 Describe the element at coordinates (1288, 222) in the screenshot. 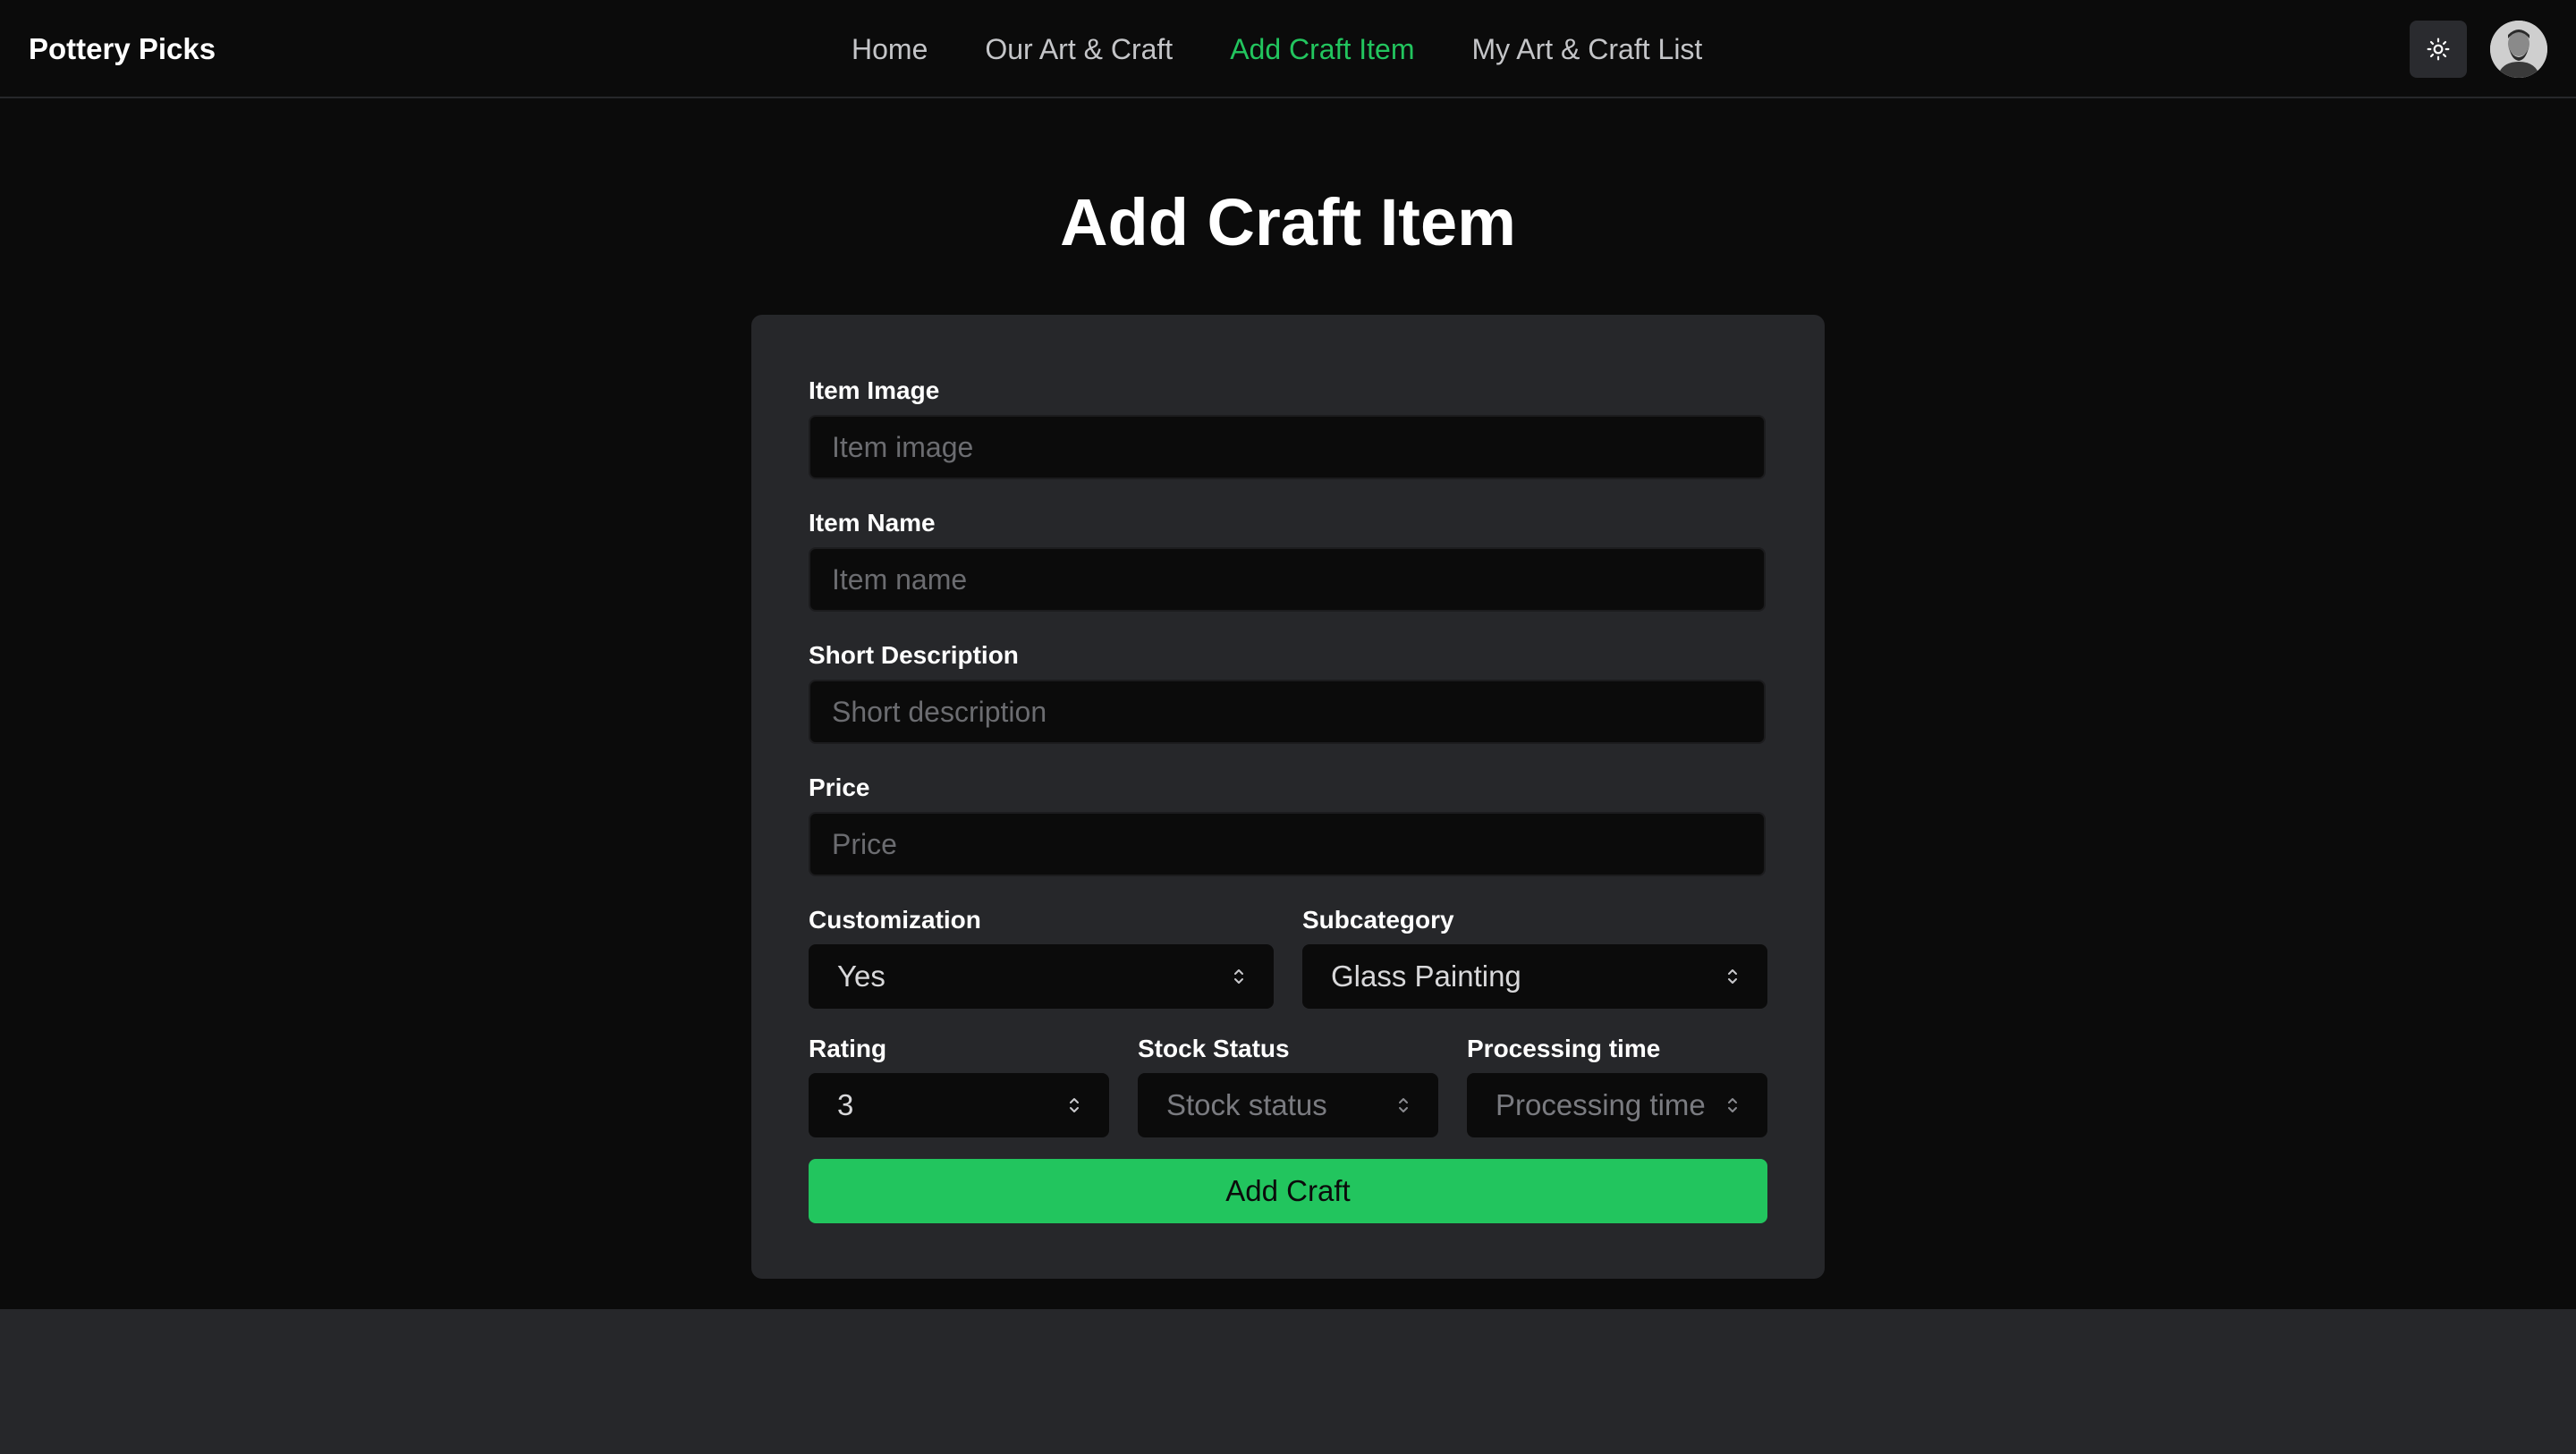

I see `page-title: Add Craft Item` at that location.